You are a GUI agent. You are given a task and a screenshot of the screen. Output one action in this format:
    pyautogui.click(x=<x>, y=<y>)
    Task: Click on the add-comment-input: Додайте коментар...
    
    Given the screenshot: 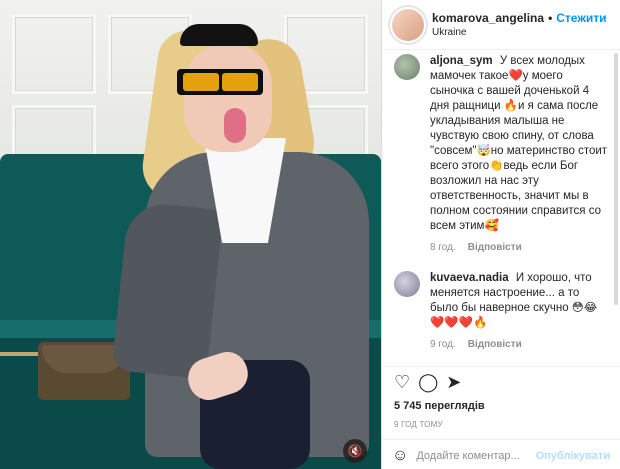 What is the action you would take?
    pyautogui.click(x=467, y=456)
    